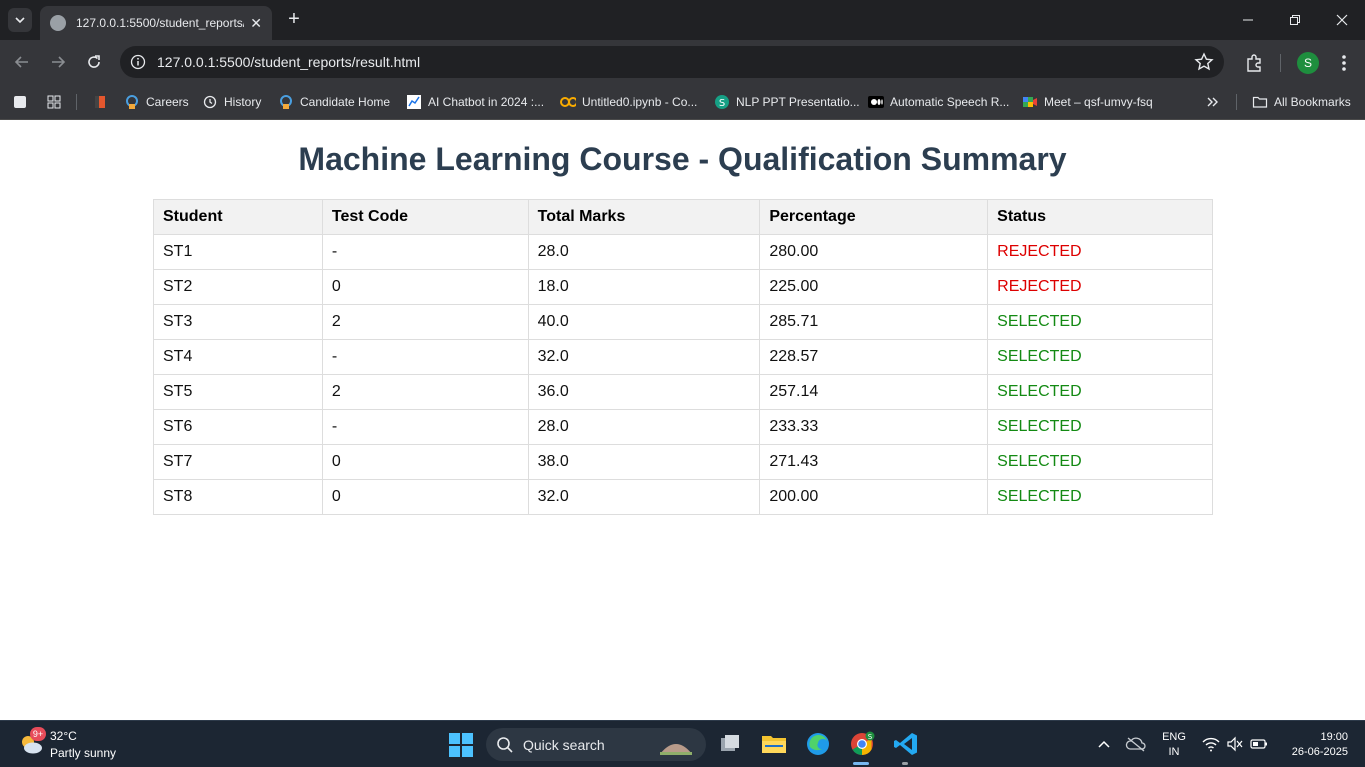 The height and width of the screenshot is (767, 1365). What do you see at coordinates (874, 252) in the screenshot?
I see `cell-percentage: 280.00` at bounding box center [874, 252].